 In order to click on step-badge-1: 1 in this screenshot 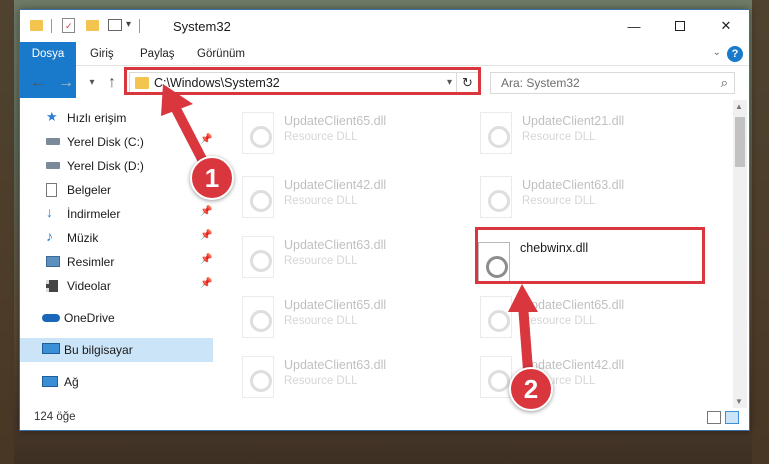, I will do `click(212, 178)`.